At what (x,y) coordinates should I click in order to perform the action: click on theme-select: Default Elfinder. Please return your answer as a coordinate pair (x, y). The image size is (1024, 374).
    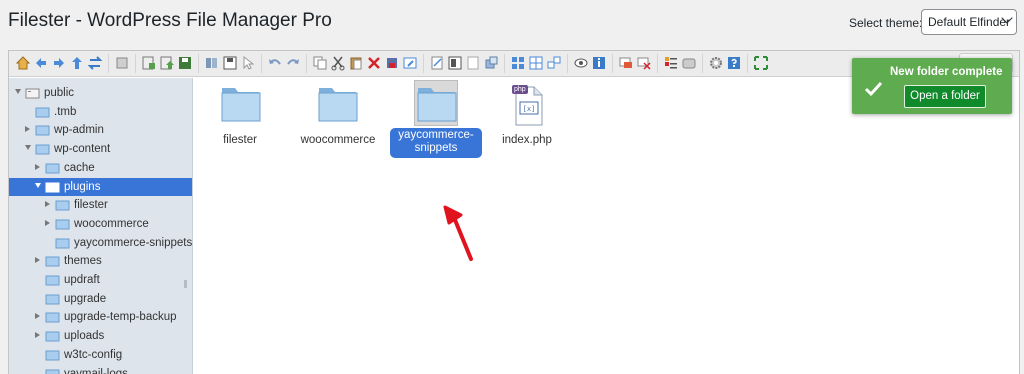
    Looking at the image, I should click on (969, 22).